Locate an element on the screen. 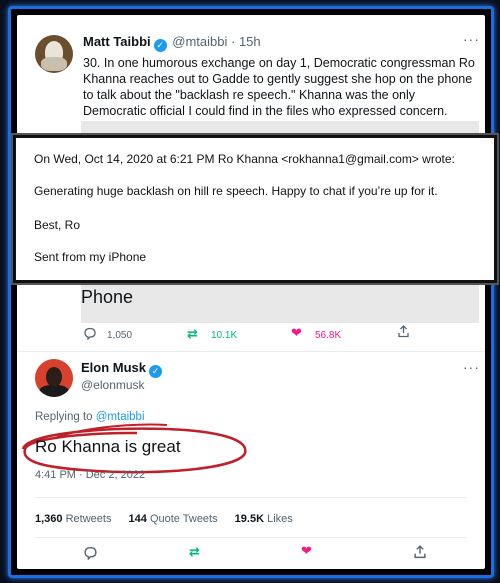 The height and width of the screenshot is (583, 500). author-handle: @elonmusk is located at coordinates (113, 385).